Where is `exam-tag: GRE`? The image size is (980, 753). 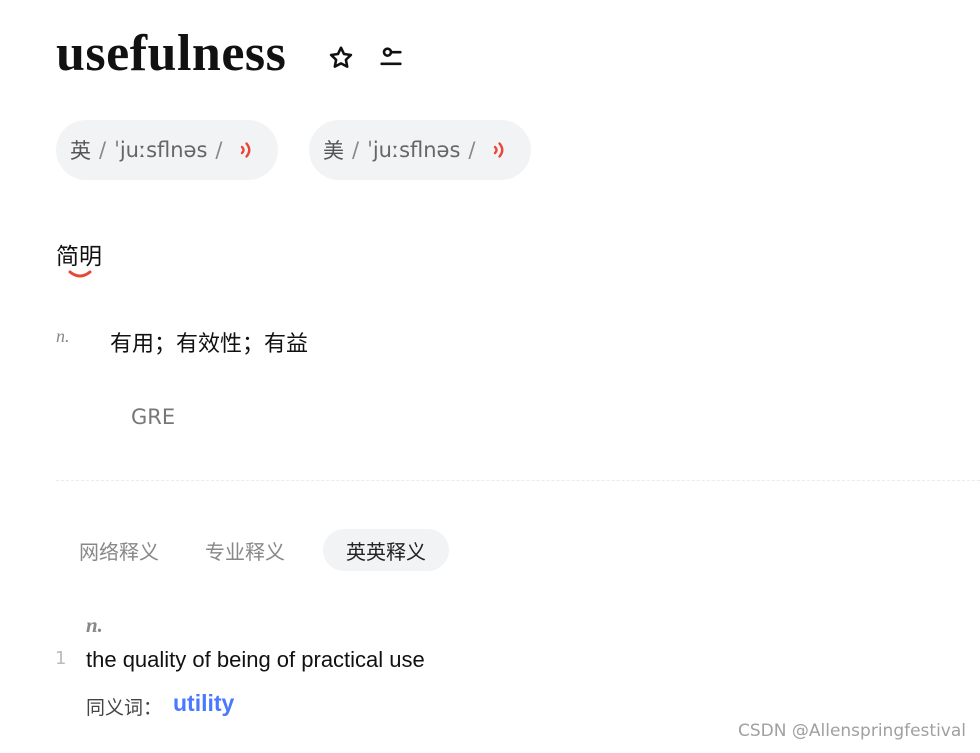 exam-tag: GRE is located at coordinates (153, 417).